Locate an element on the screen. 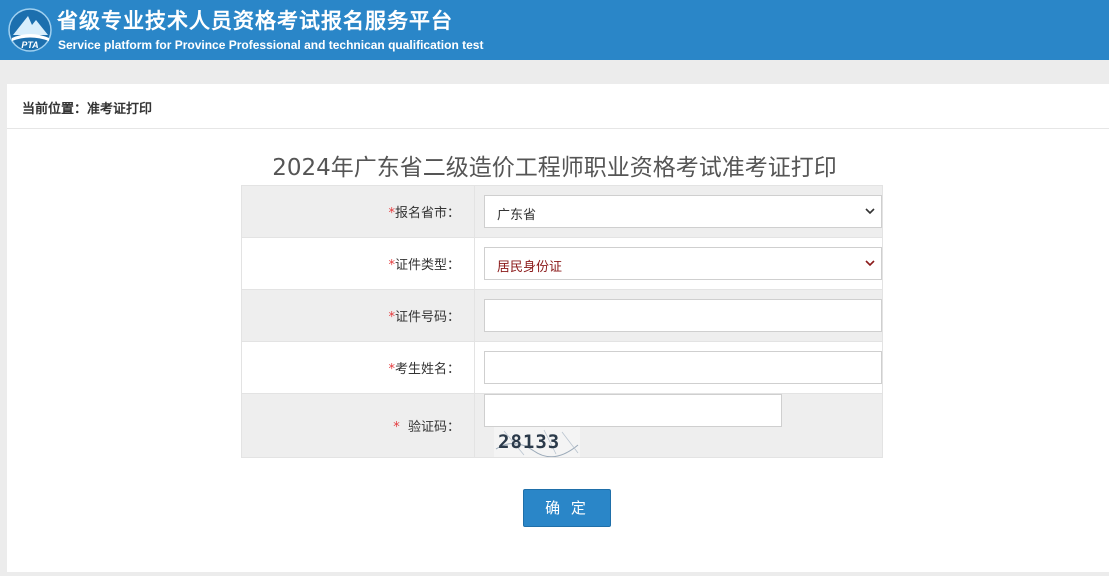 This screenshot has width=1109, height=576. captcha-text: 28133 is located at coordinates (529, 442).